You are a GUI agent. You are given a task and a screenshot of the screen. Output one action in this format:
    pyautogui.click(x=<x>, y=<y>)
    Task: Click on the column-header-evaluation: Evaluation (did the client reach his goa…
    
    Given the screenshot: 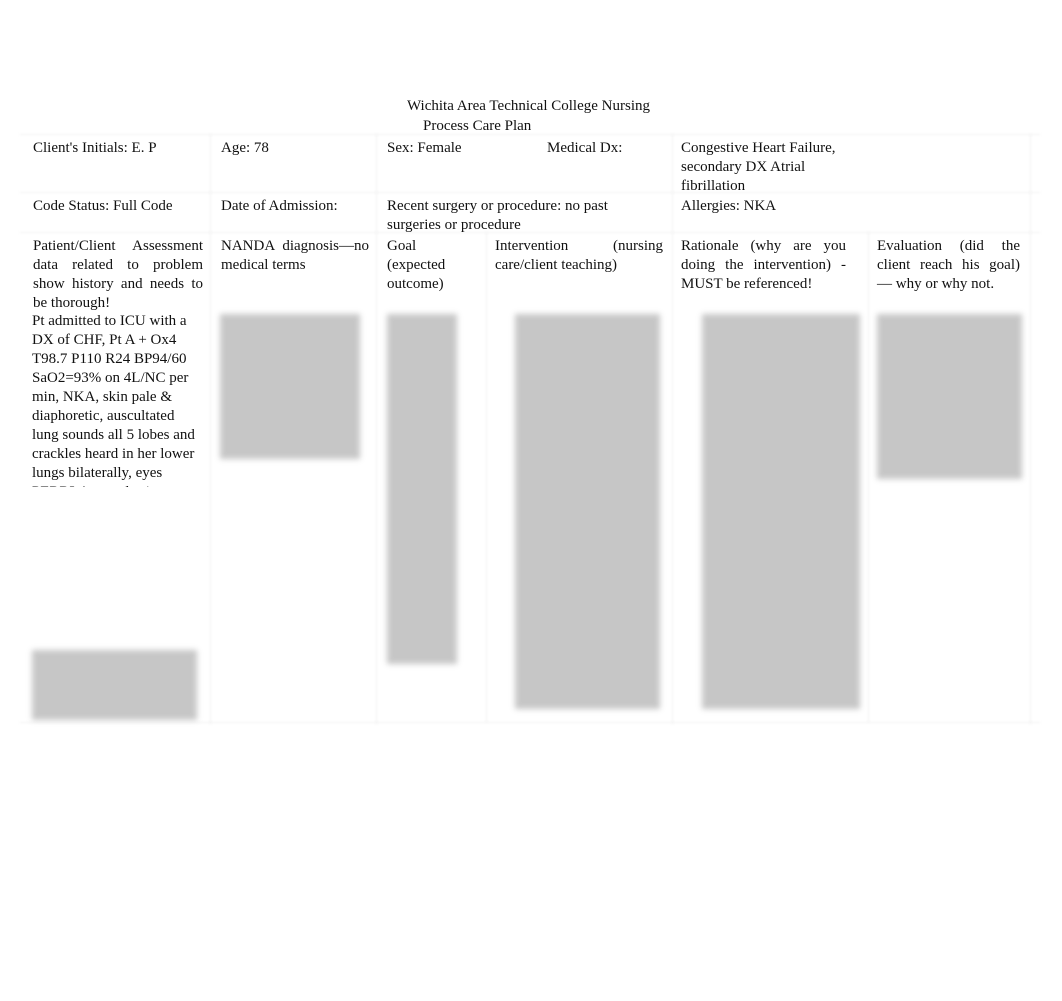 What is the action you would take?
    pyautogui.click(x=948, y=265)
    